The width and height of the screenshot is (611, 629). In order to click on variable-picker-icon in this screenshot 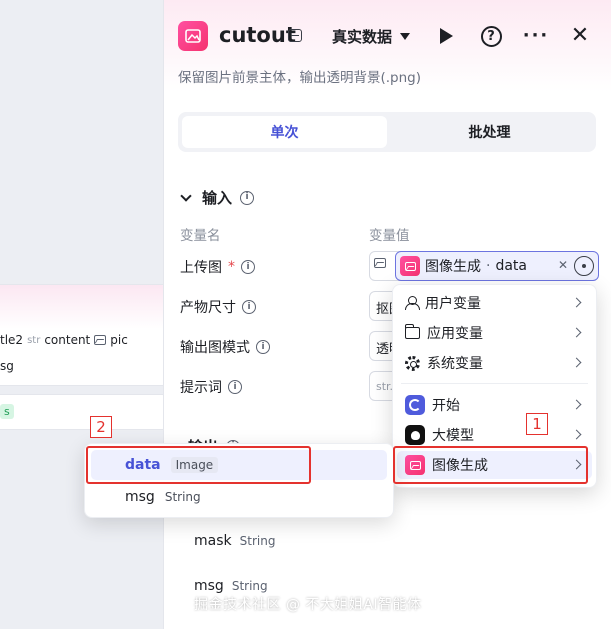, I will do `click(584, 266)`.